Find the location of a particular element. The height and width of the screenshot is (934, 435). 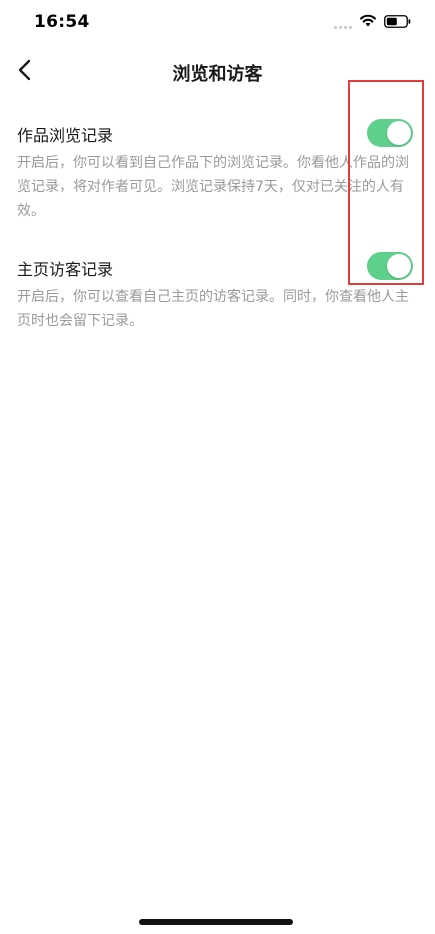

setting-description: 开启后，你可以查看自己主页的访客记录。同时，你查看他人主页时也会留下记录。 is located at coordinates (213, 309).